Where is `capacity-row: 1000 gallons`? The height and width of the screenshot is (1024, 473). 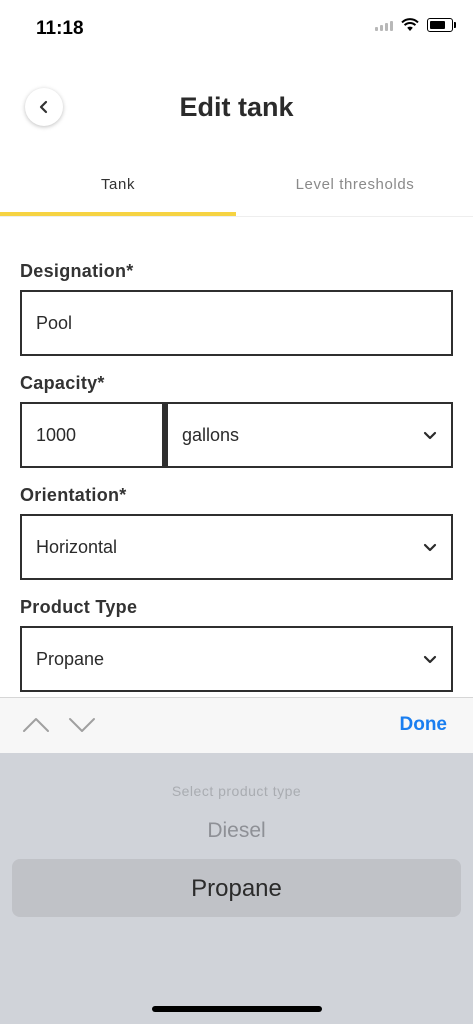
capacity-row: 1000 gallons is located at coordinates (236, 435).